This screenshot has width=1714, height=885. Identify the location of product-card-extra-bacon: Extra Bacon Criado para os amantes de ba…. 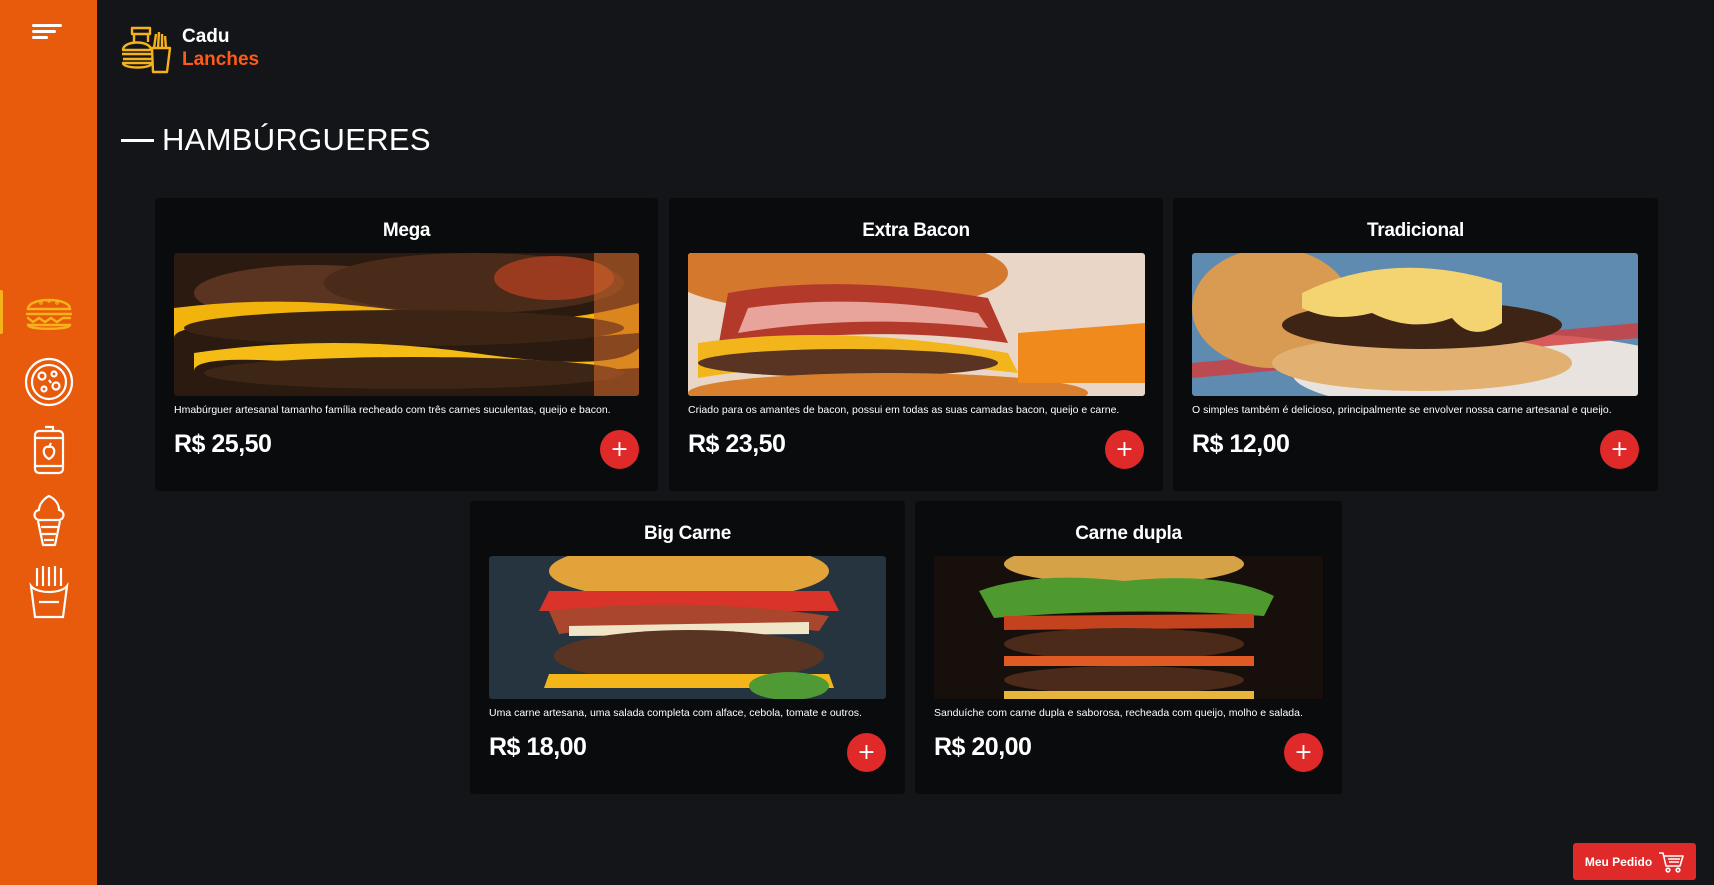
(916, 344).